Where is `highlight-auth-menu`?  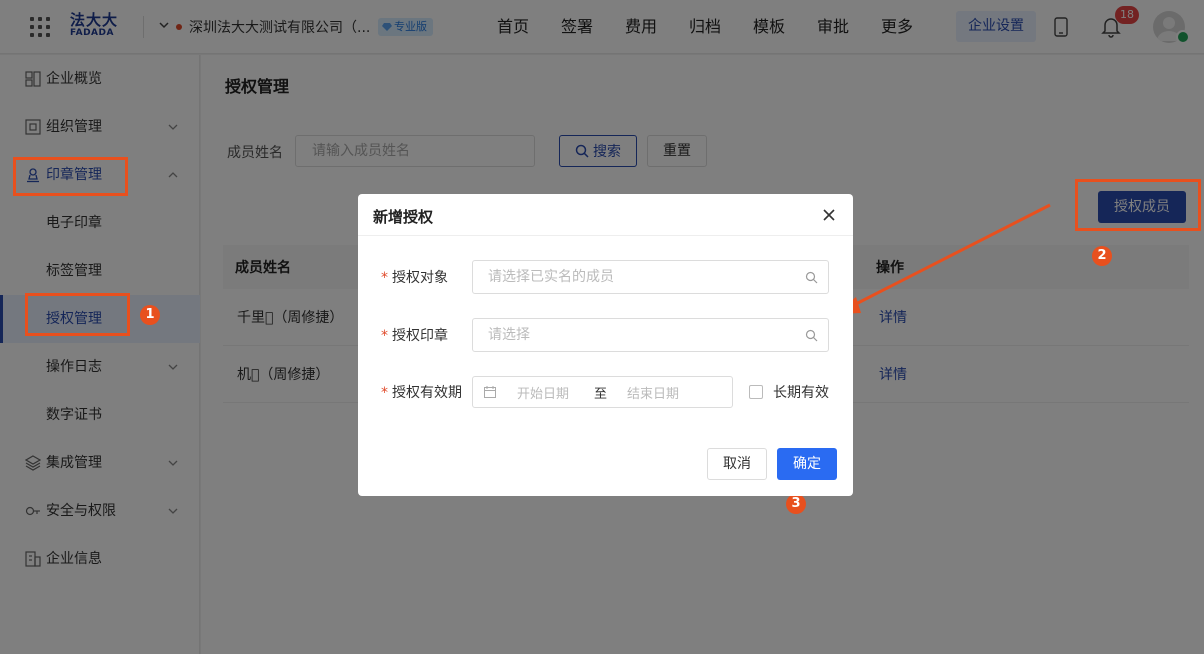 highlight-auth-menu is located at coordinates (77, 314).